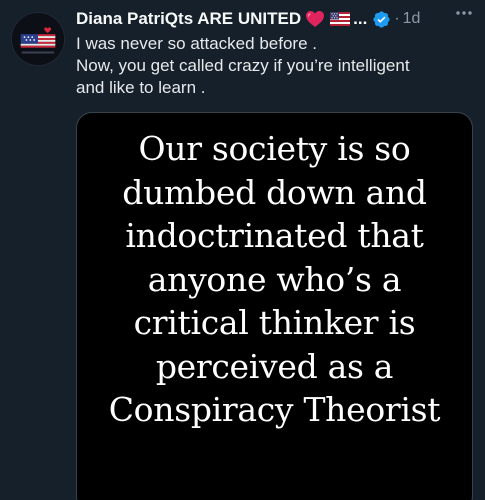 Image resolution: width=485 pixels, height=500 pixels. I want to click on author-name: Diana PatriQts ARE UNITED, so click(188, 19).